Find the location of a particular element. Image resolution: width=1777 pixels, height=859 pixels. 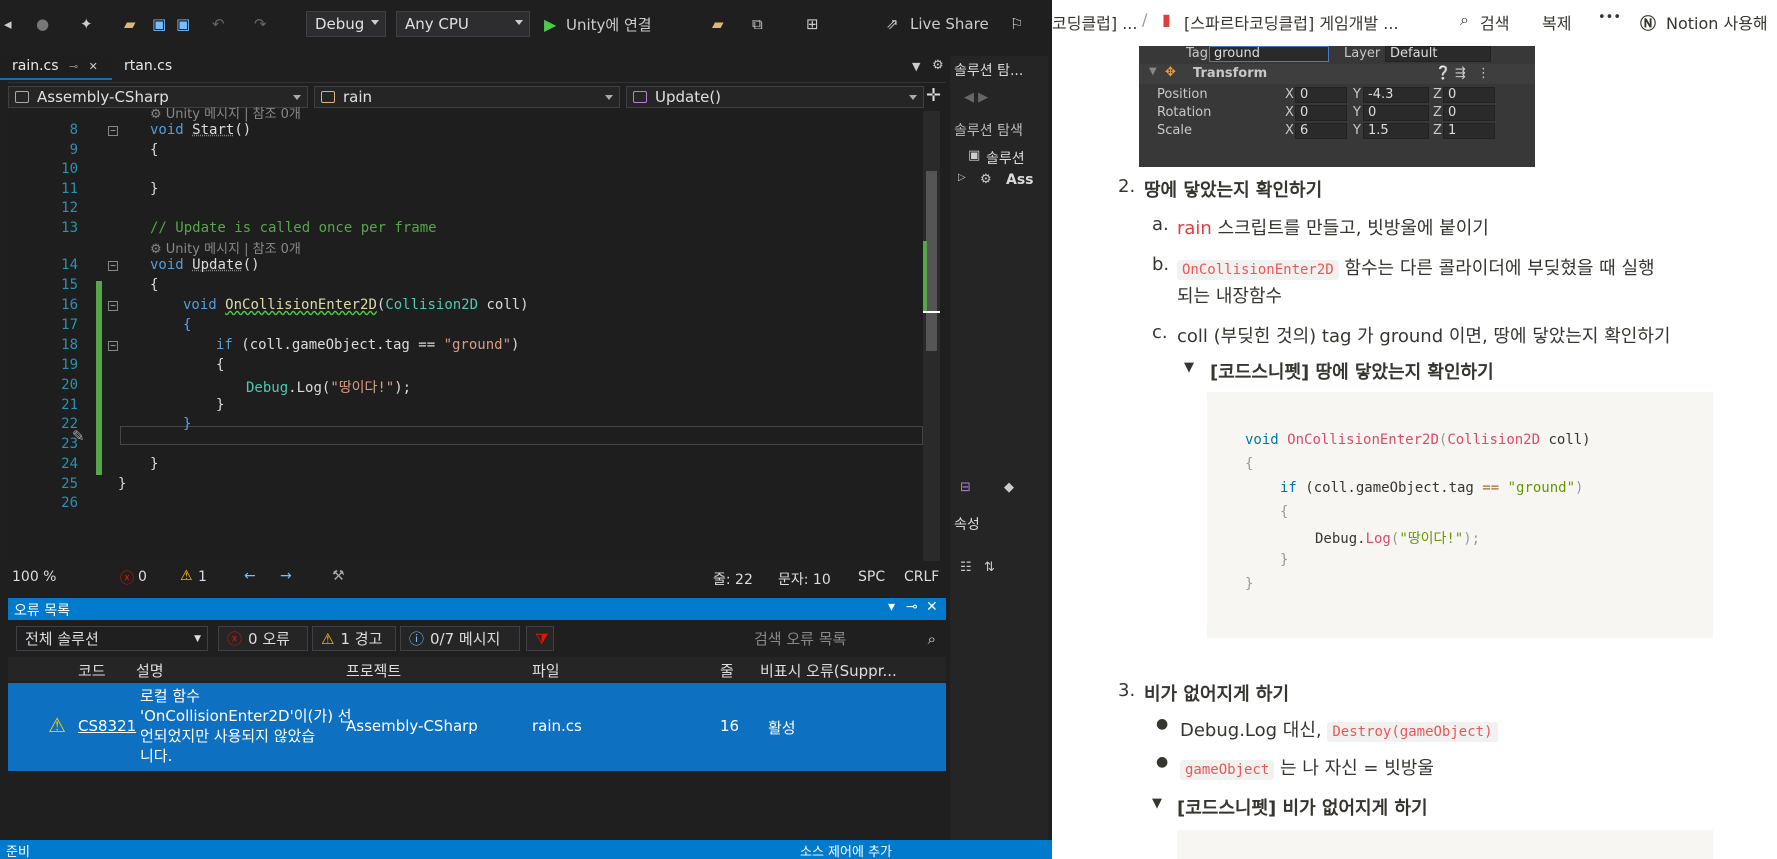

solution-node: 솔루션 is located at coordinates (1005, 158).